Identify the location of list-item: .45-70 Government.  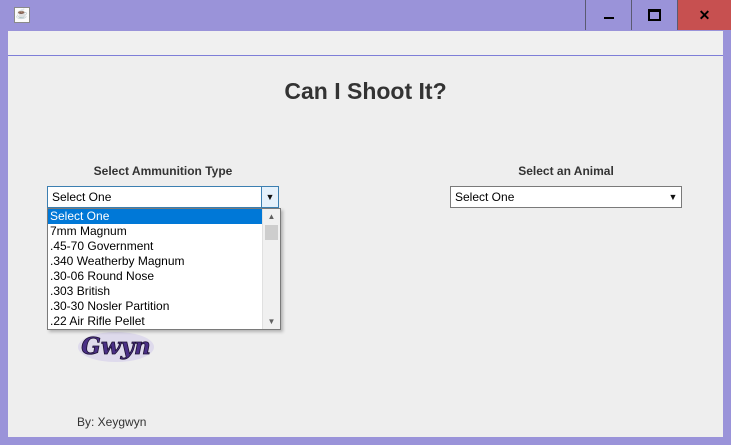
(155, 246).